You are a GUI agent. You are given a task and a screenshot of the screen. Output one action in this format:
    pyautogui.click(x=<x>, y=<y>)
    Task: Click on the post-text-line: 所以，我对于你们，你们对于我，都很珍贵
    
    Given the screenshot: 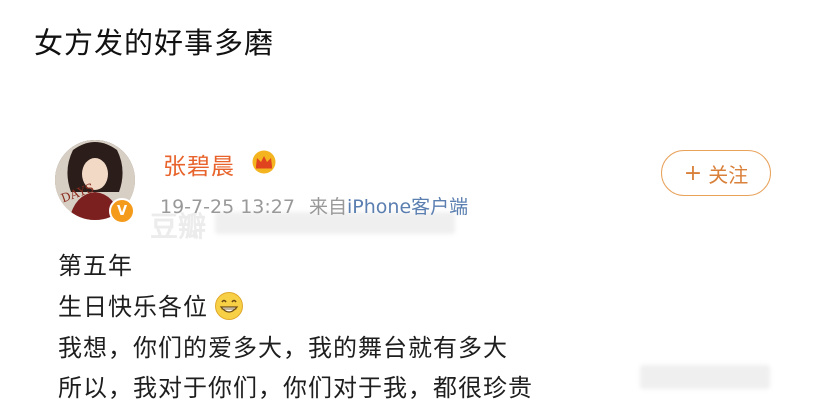 What is the action you would take?
    pyautogui.click(x=295, y=388)
    